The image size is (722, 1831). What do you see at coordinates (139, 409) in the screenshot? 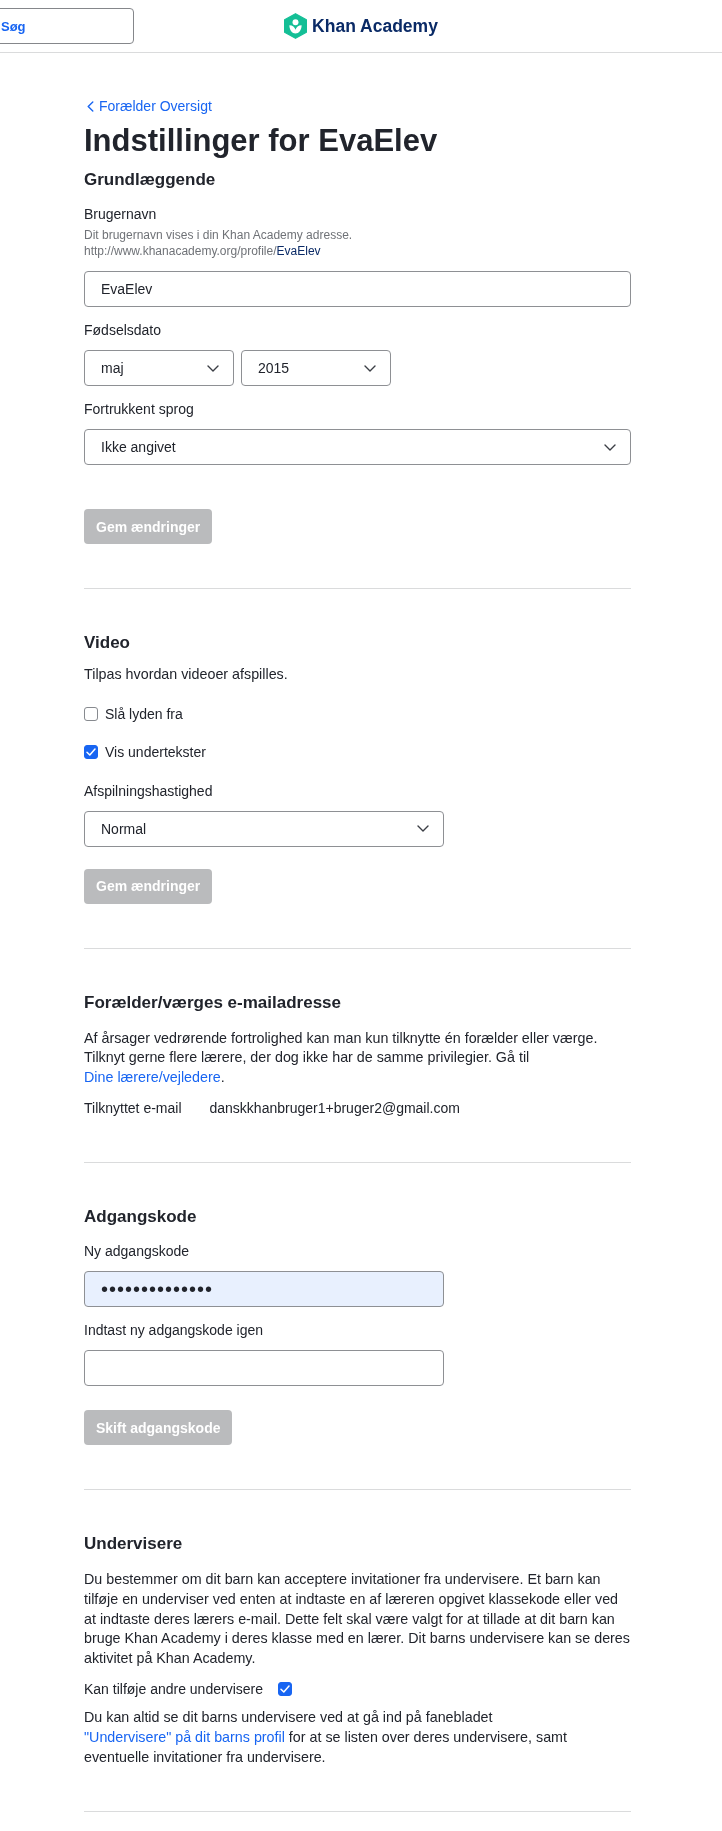
I see `field-label: Fortrukkent sprog` at bounding box center [139, 409].